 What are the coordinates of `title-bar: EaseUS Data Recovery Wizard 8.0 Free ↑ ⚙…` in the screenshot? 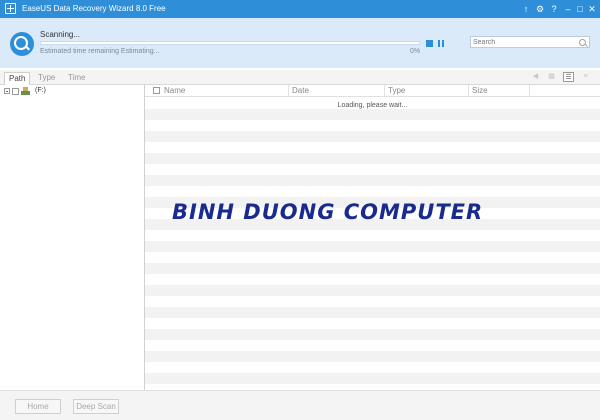 It's located at (300, 9).